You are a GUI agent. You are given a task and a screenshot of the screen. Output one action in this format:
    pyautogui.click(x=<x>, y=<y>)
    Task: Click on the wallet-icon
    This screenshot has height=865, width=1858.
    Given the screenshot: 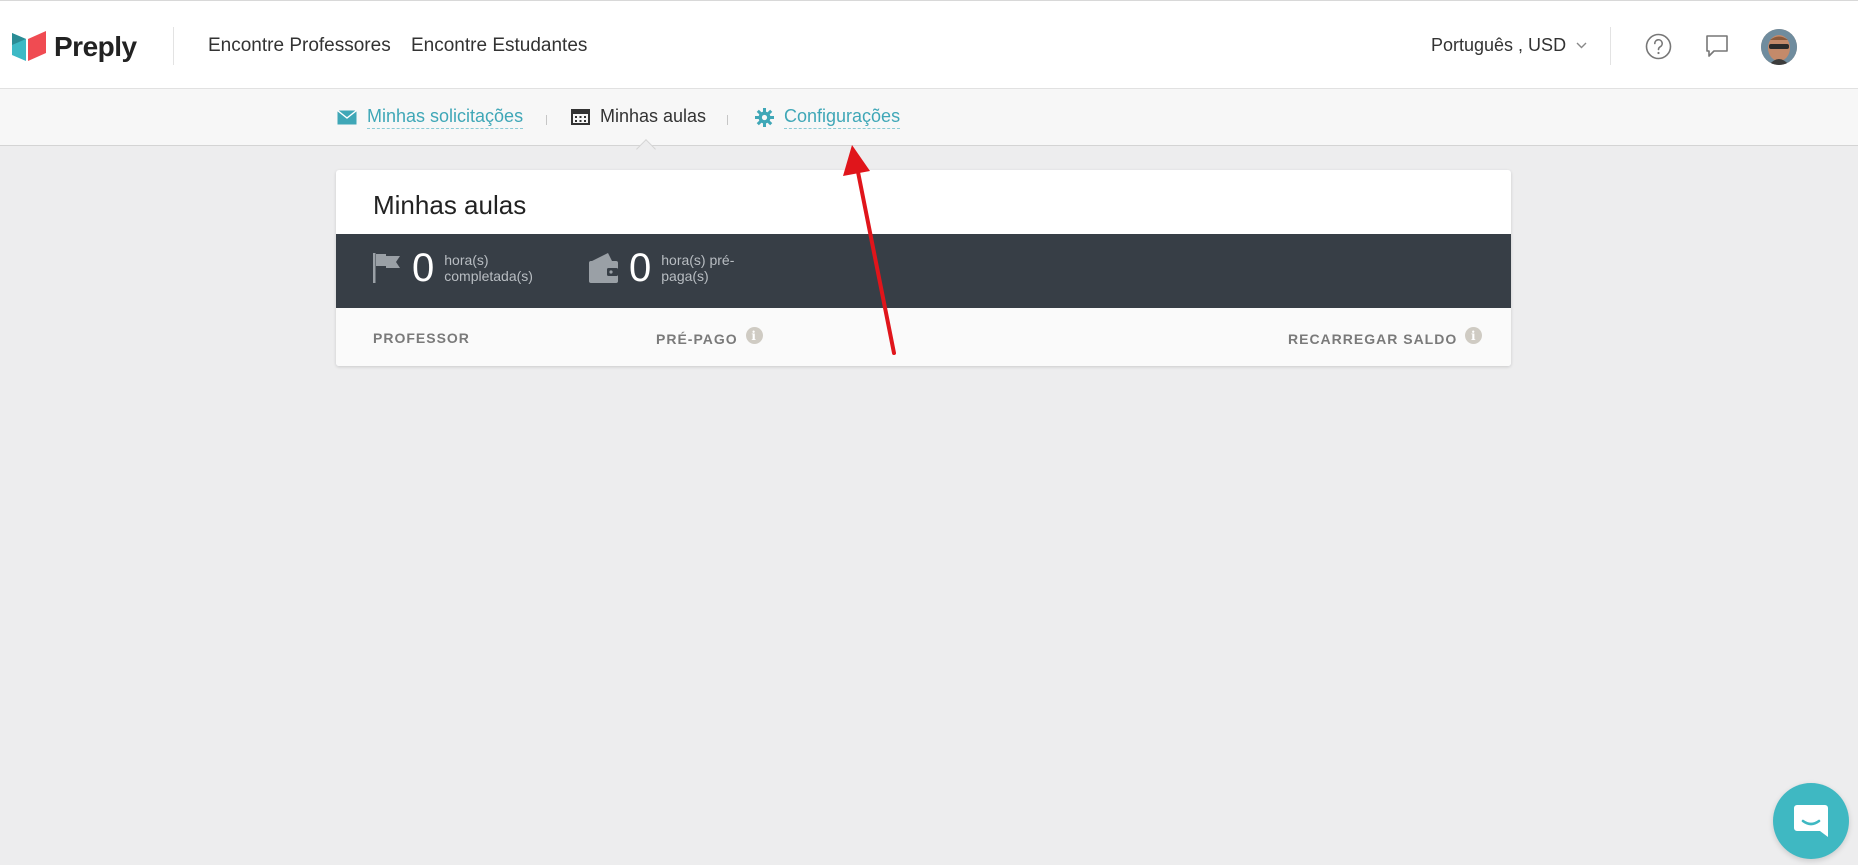 What is the action you would take?
    pyautogui.click(x=603, y=268)
    